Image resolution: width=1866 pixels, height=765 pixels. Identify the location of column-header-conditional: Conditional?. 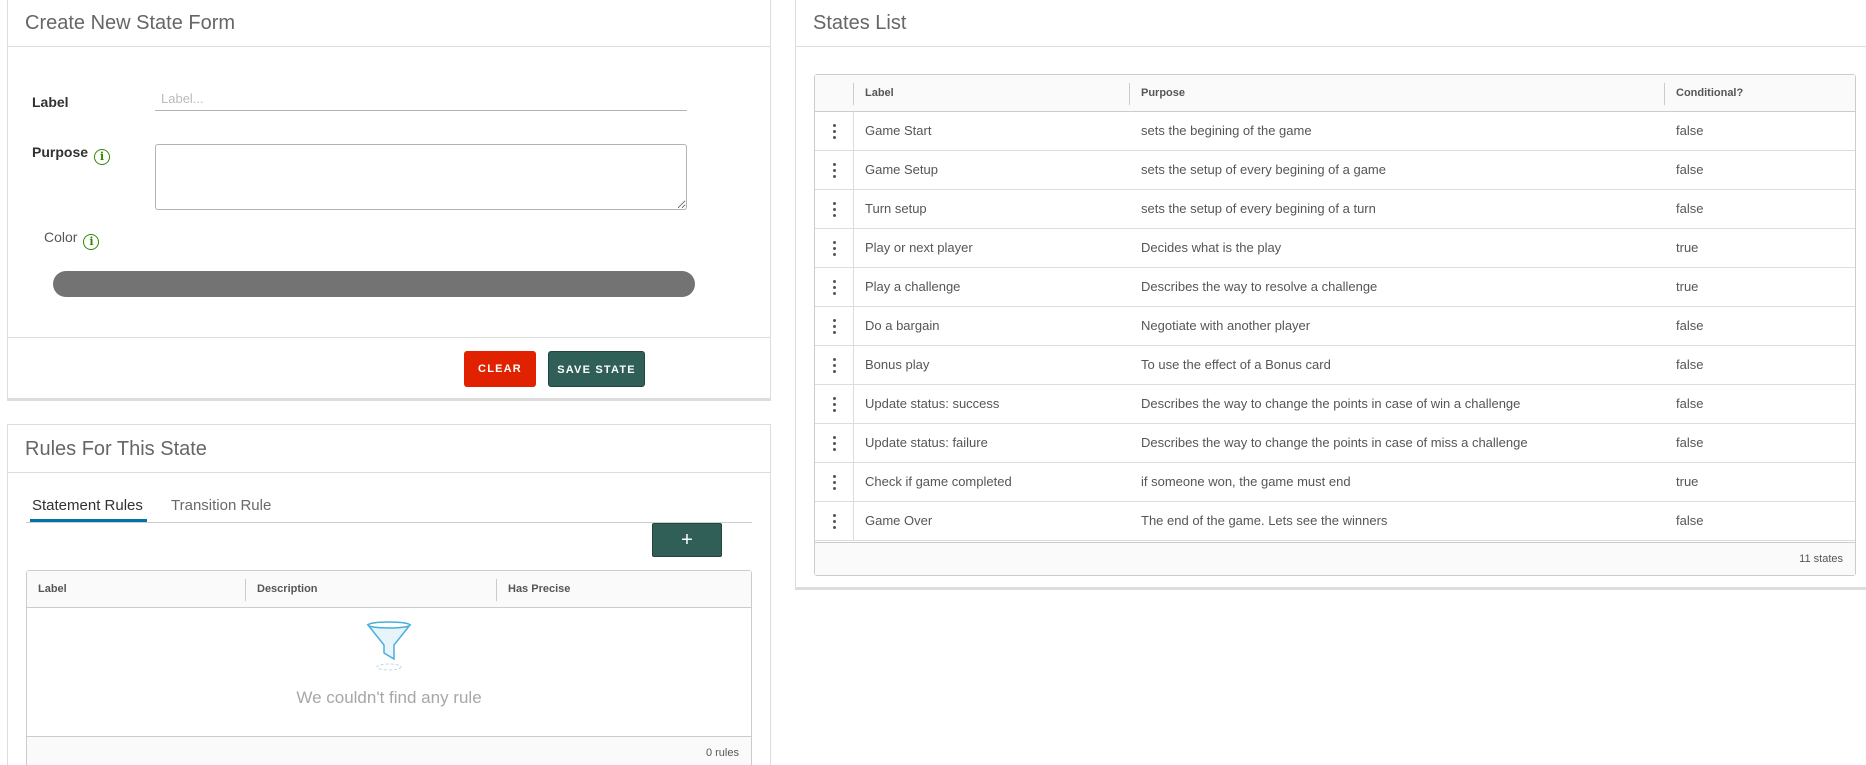
(1704, 93).